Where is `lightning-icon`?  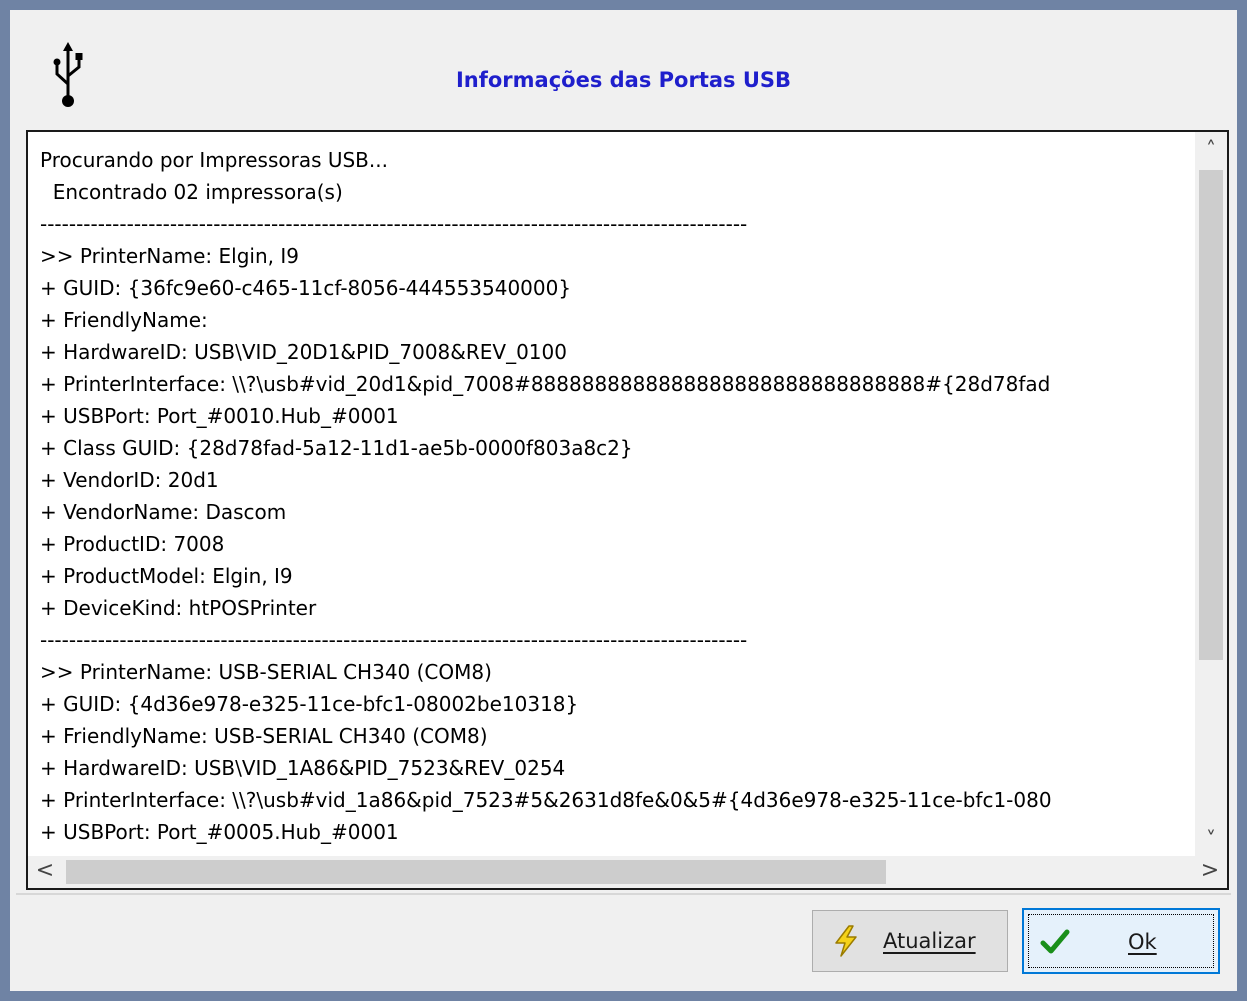
lightning-icon is located at coordinates (846, 941).